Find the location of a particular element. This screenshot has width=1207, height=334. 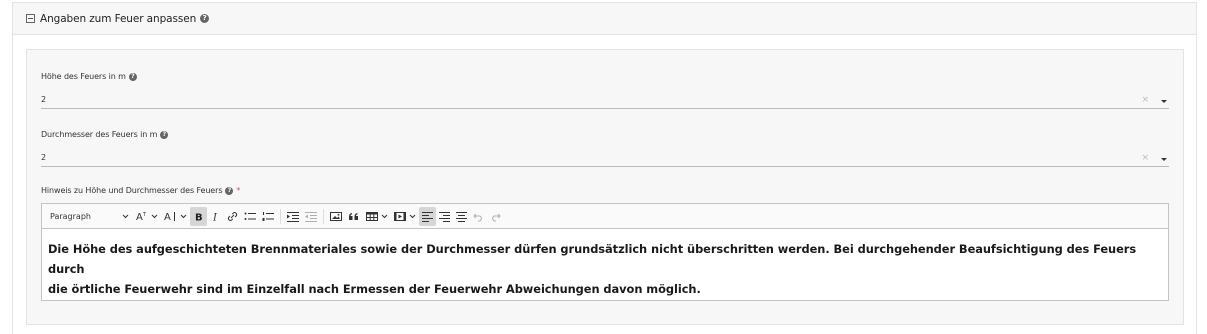

svg-text: B is located at coordinates (199, 217).